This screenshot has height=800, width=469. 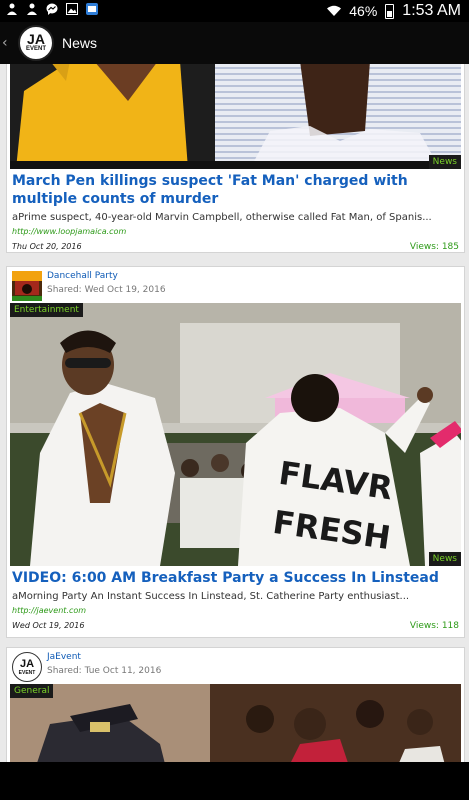 I want to click on category-tag: News, so click(x=444, y=162).